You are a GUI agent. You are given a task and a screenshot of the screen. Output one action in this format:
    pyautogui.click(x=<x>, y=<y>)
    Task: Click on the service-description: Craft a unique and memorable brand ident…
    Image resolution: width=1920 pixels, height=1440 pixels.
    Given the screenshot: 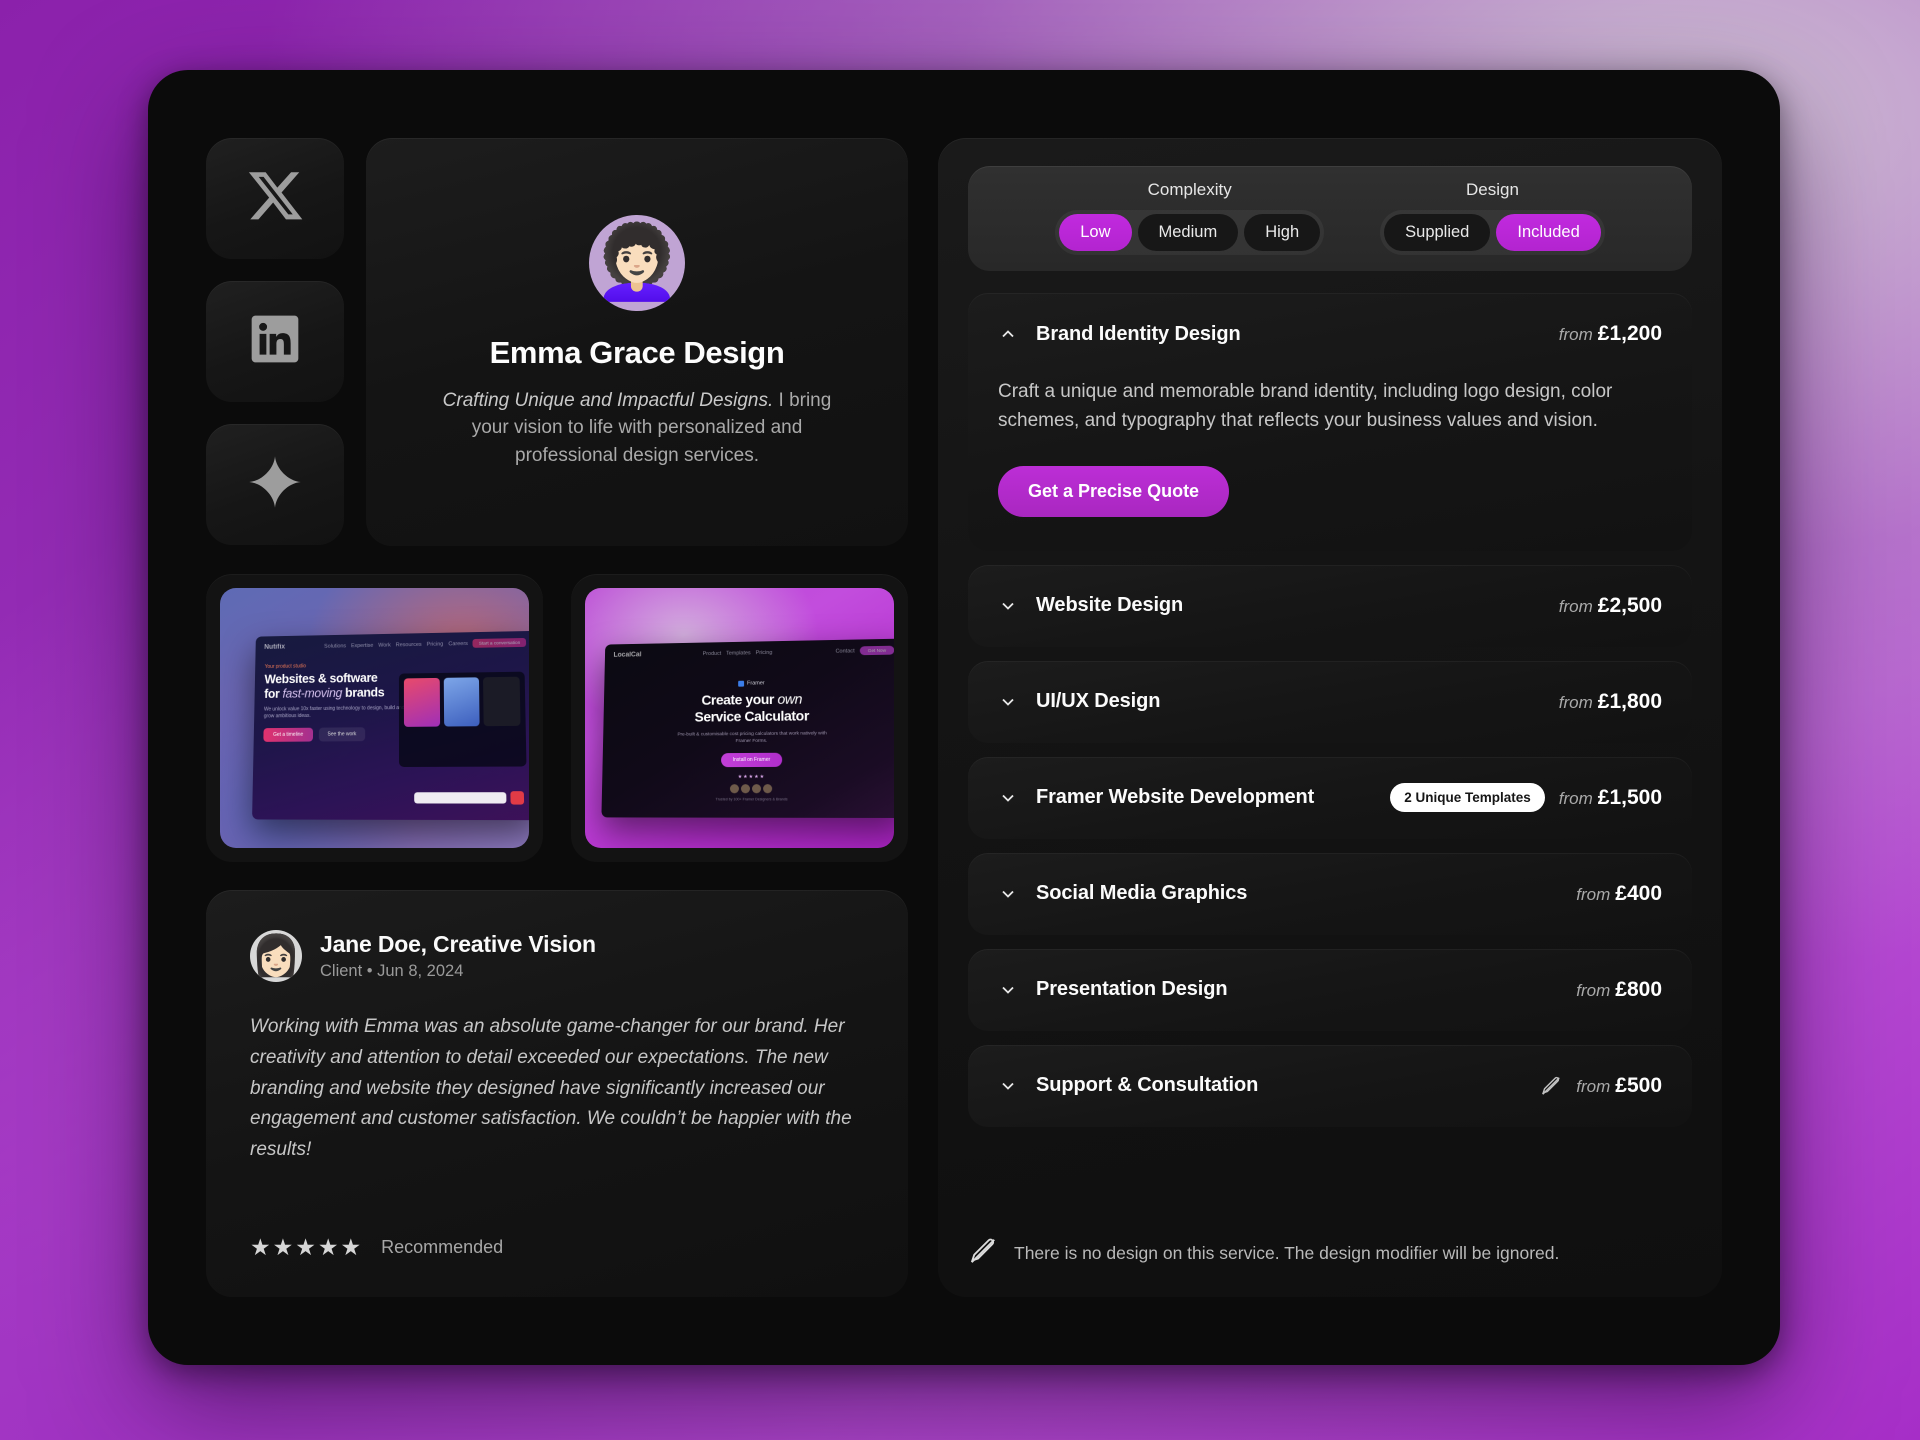 What is the action you would take?
    pyautogui.click(x=1305, y=406)
    